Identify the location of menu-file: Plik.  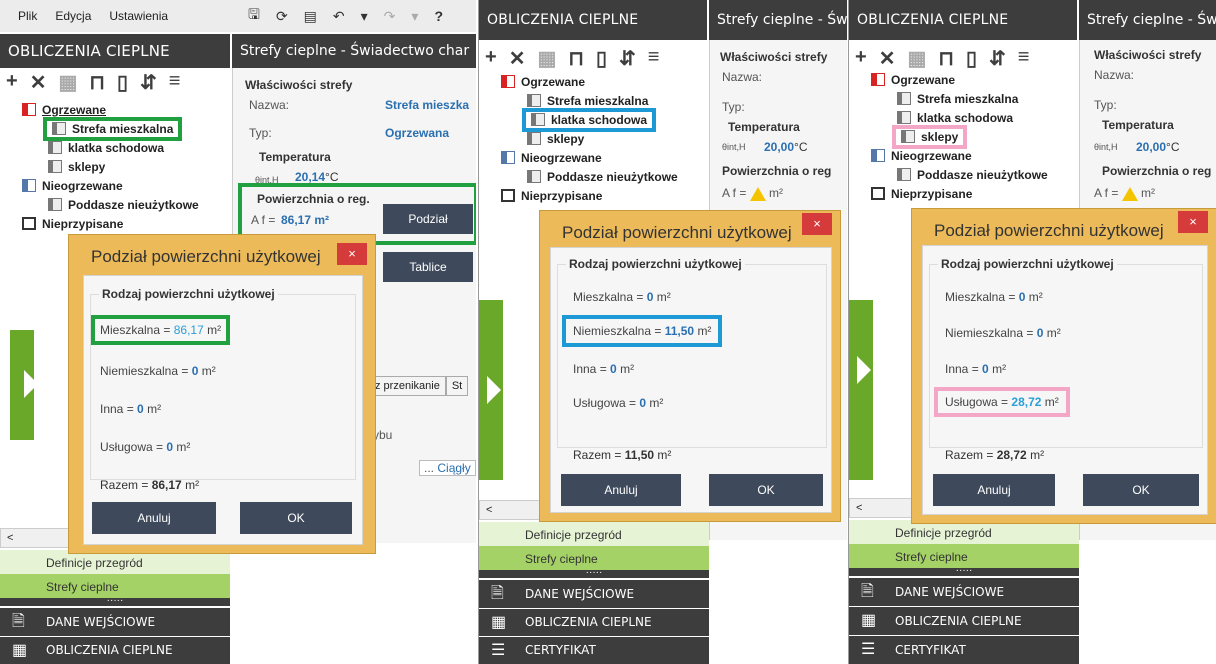
(27, 16).